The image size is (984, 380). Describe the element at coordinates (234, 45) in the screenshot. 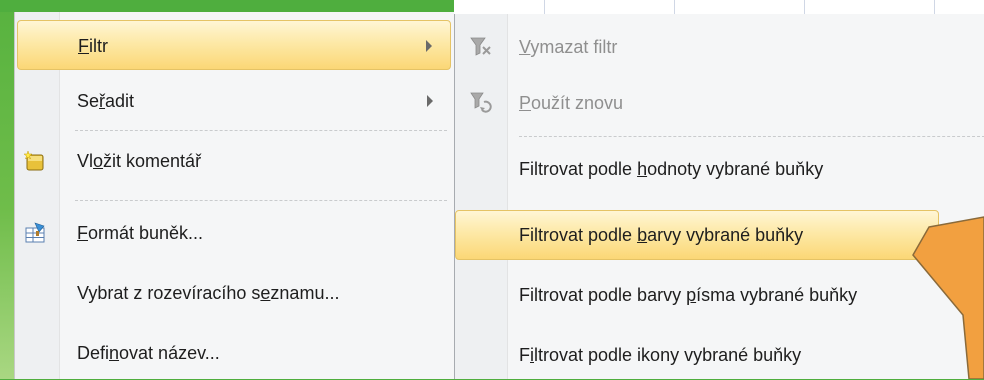

I see `menu-item-filter: Filtr` at that location.